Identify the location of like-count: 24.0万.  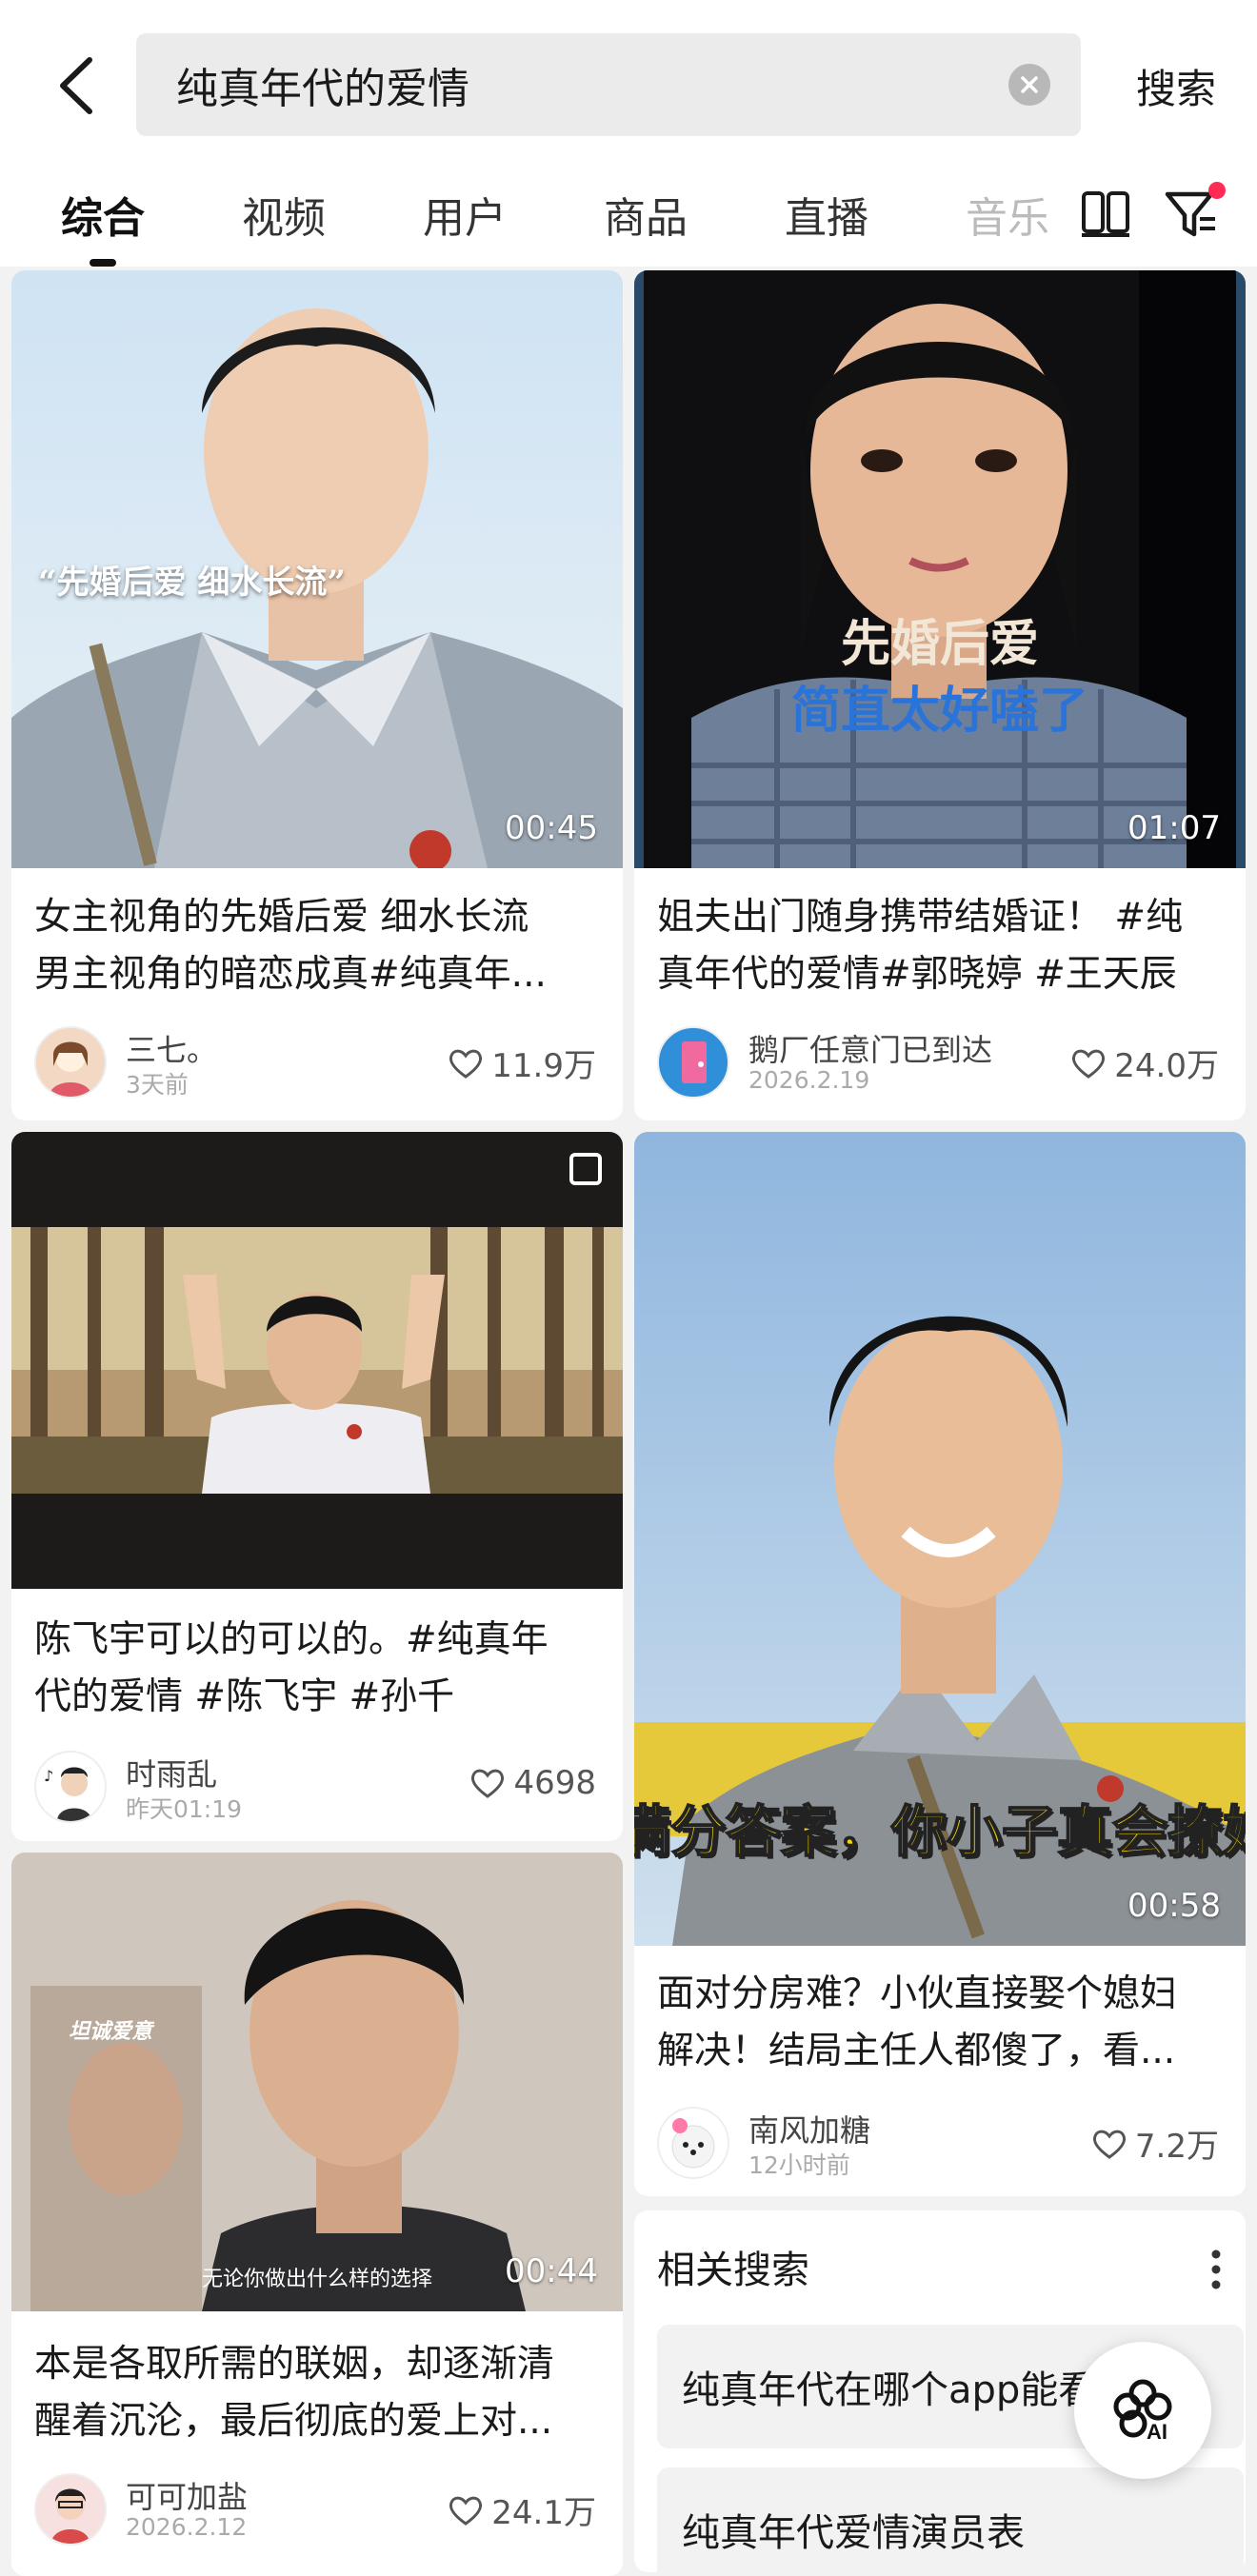
(1166, 1066).